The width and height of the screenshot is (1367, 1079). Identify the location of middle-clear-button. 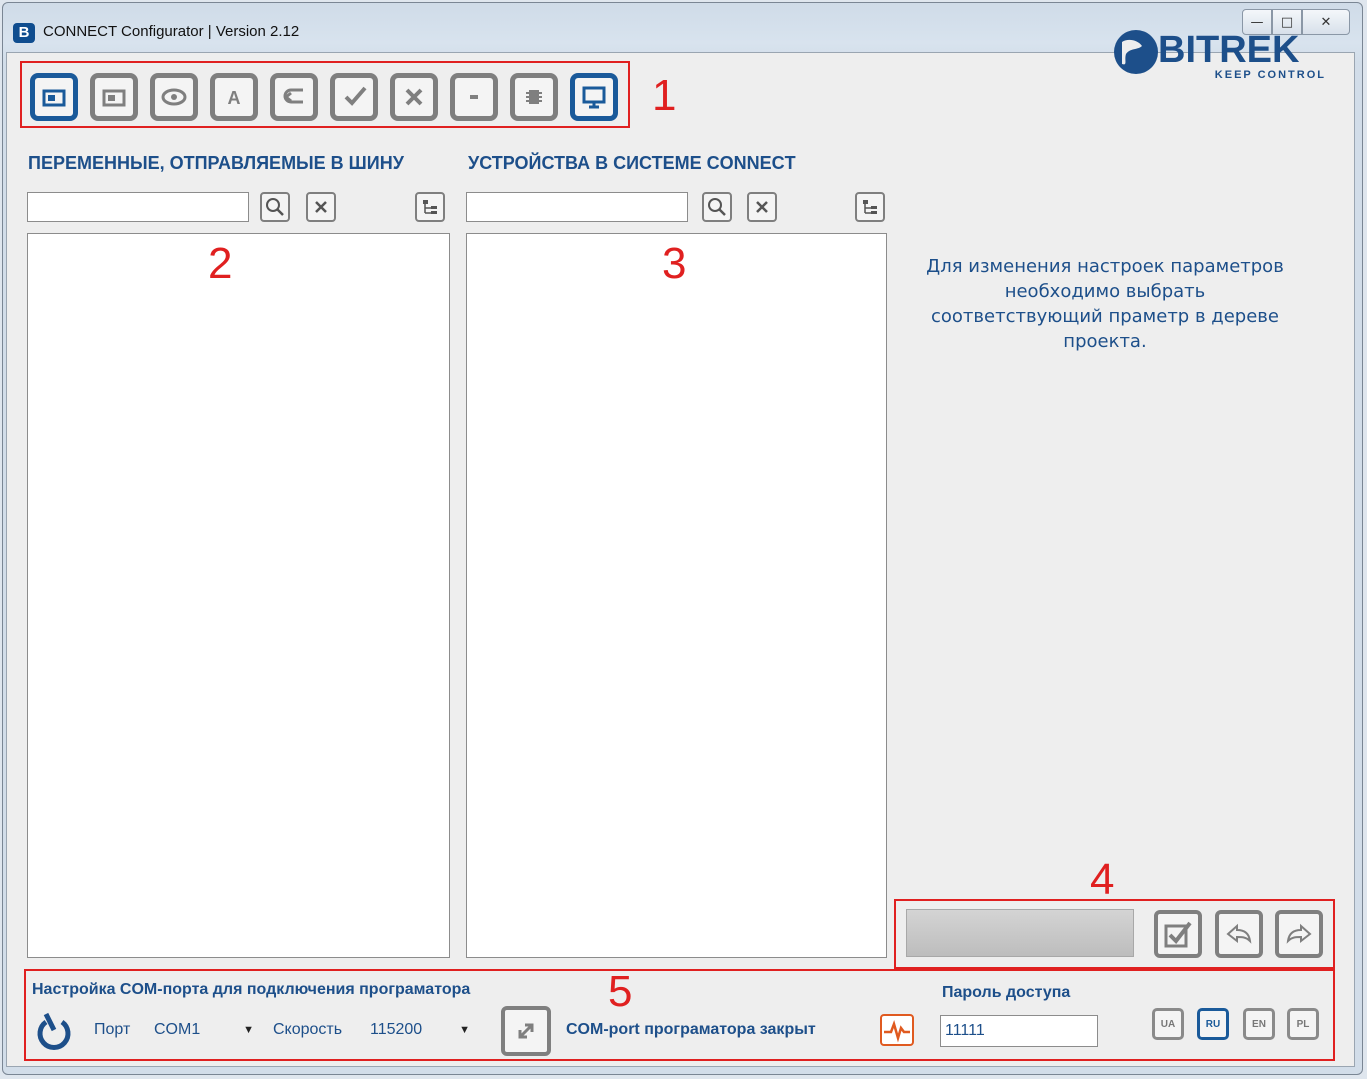
(762, 207).